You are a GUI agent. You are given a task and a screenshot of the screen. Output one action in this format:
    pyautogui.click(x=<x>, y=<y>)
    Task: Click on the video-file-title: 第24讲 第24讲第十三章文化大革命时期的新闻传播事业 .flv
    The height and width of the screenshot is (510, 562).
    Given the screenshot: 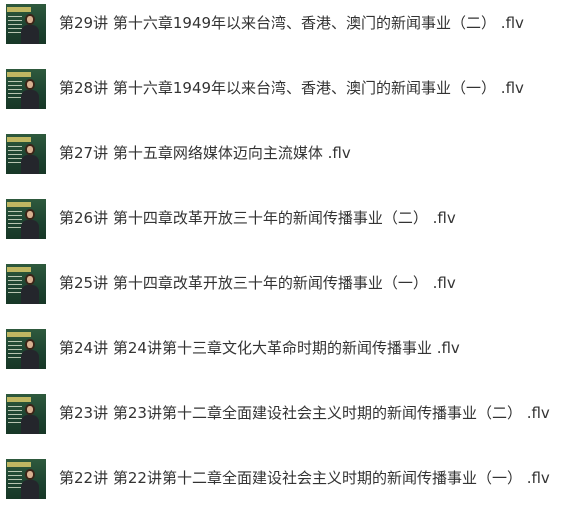 What is the action you would take?
    pyautogui.click(x=259, y=348)
    